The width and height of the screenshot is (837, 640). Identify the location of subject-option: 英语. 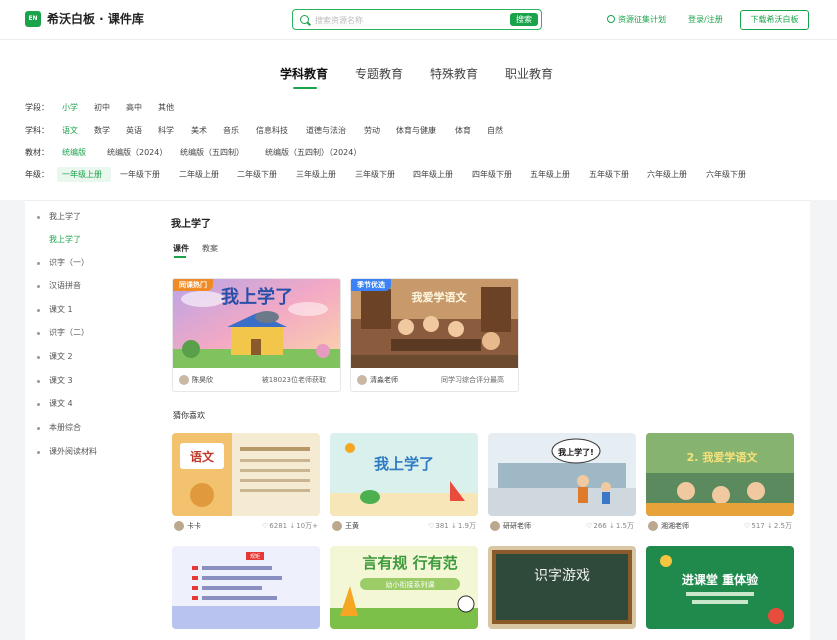
(134, 131).